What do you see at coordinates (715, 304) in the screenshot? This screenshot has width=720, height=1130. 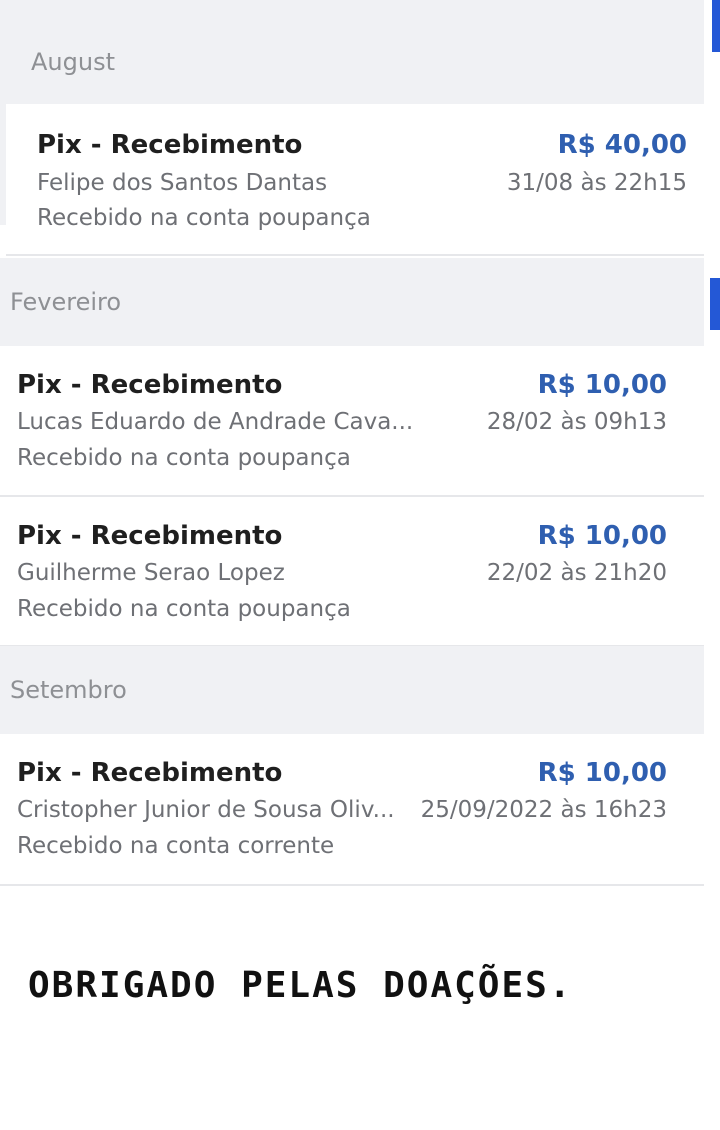 I see `scroll-accent-middle` at bounding box center [715, 304].